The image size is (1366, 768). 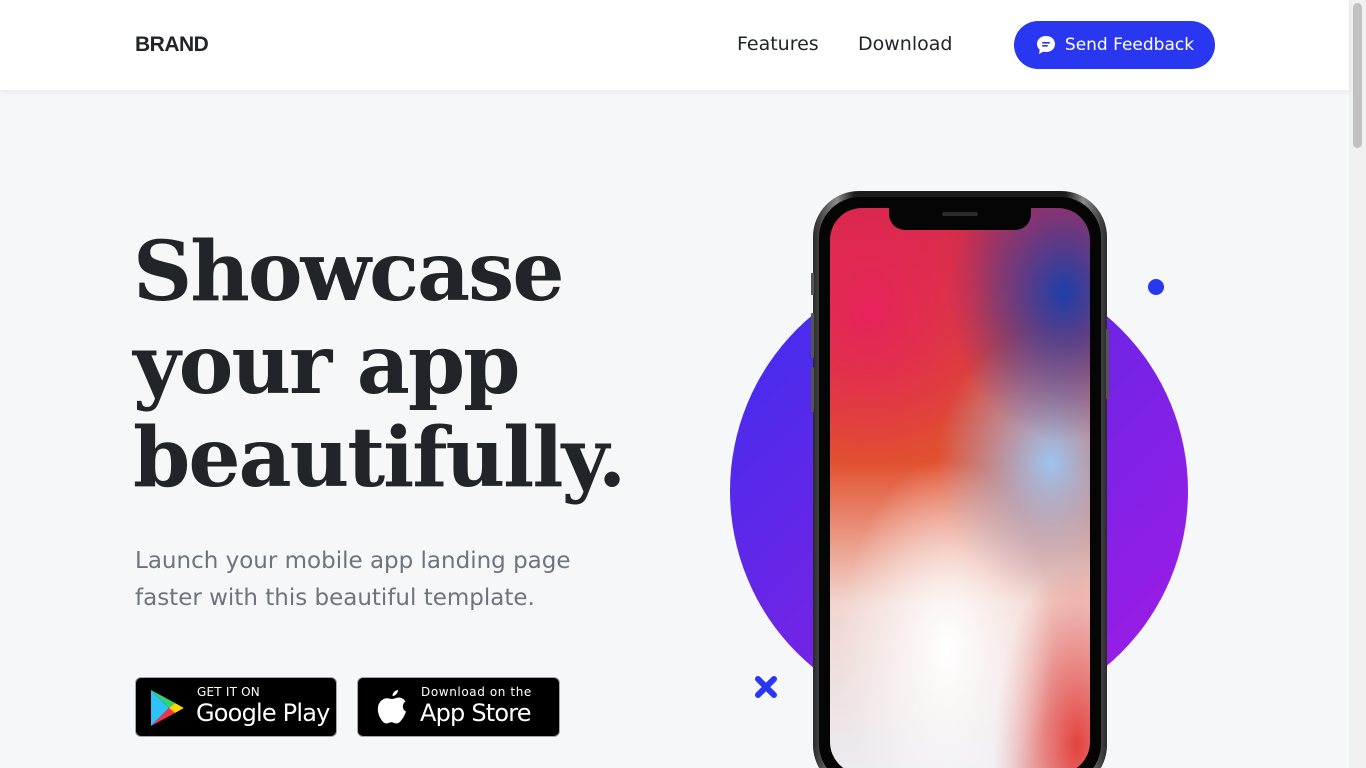 I want to click on google-play-icon, so click(x=167, y=710).